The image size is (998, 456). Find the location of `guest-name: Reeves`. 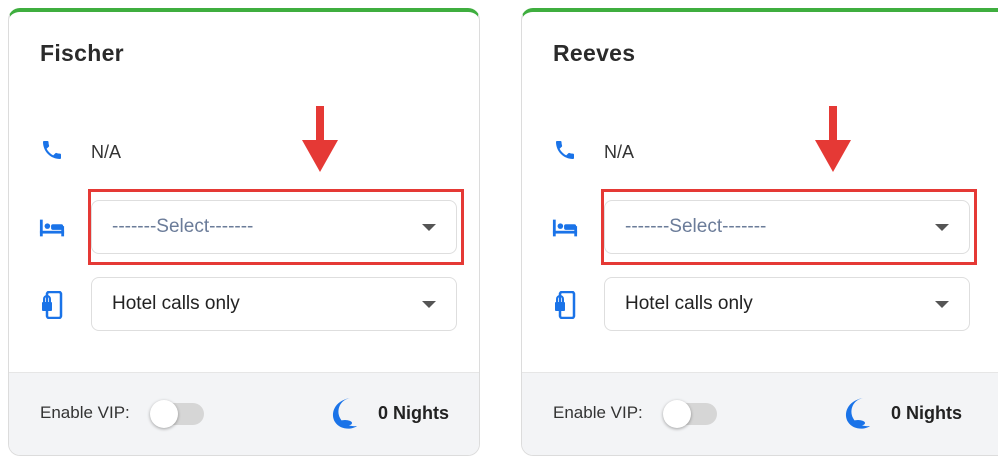

guest-name: Reeves is located at coordinates (594, 53).